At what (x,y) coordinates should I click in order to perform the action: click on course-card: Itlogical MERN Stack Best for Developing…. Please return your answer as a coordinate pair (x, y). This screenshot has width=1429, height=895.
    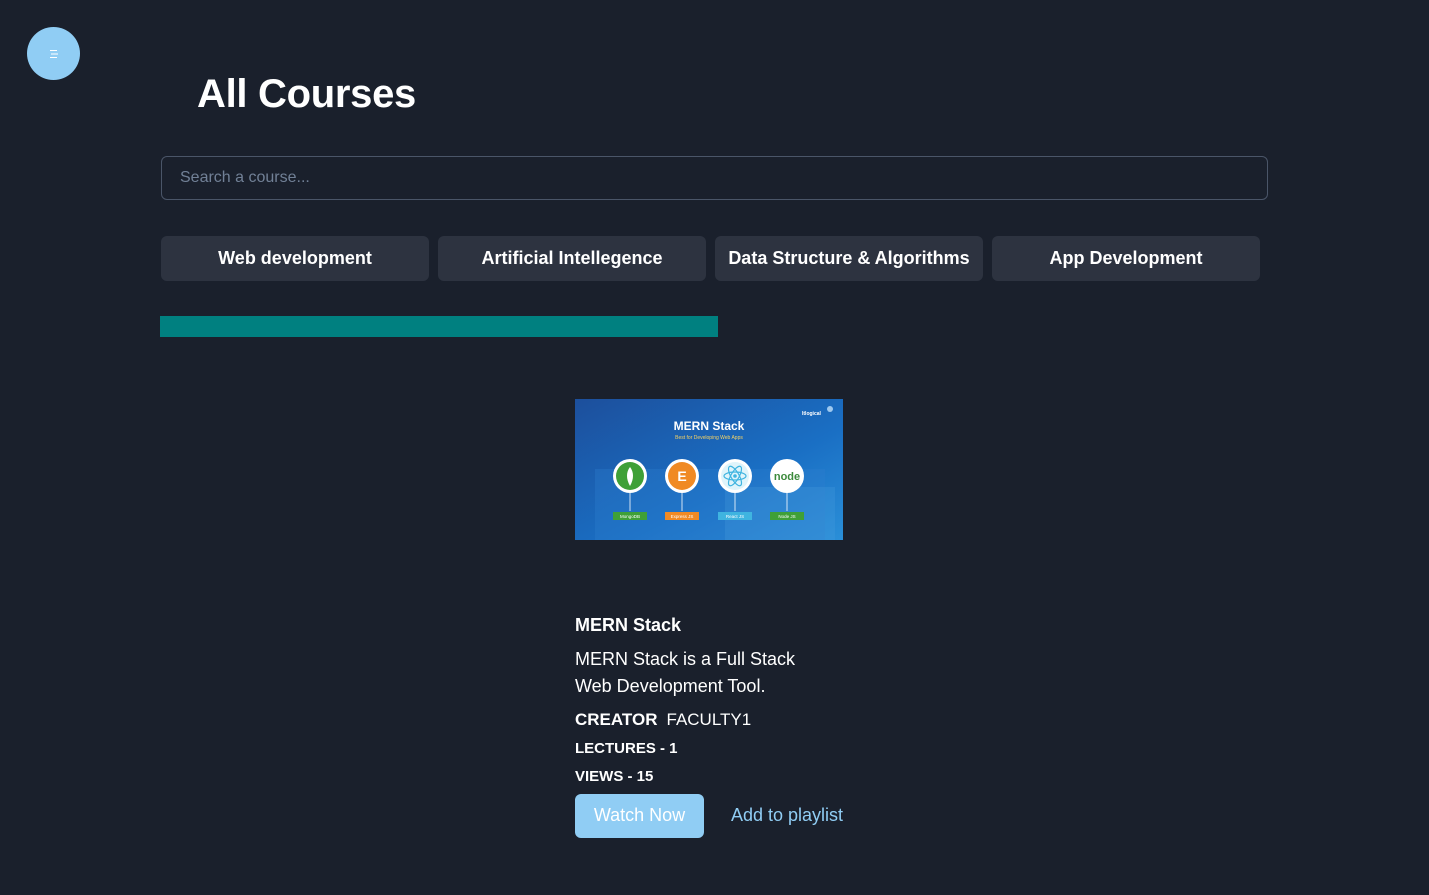
    Looking at the image, I should click on (725, 618).